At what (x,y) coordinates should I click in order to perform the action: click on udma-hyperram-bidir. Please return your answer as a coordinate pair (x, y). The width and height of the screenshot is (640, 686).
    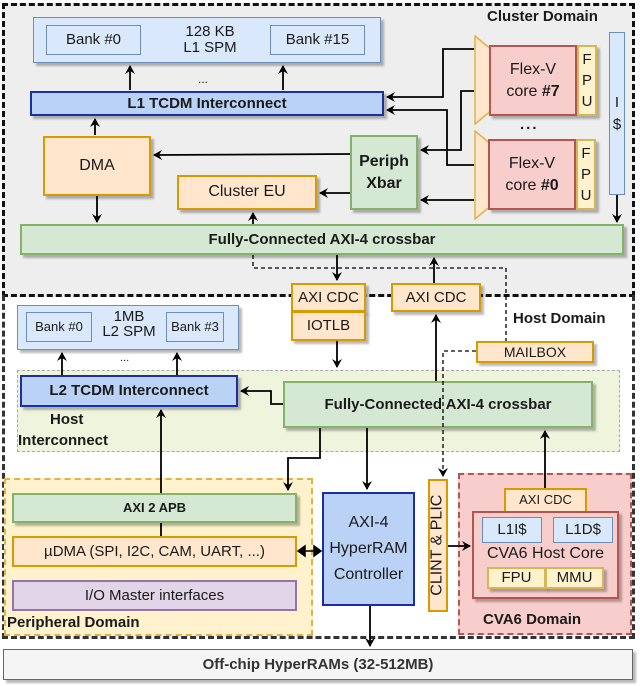
    Looking at the image, I should click on (309, 551).